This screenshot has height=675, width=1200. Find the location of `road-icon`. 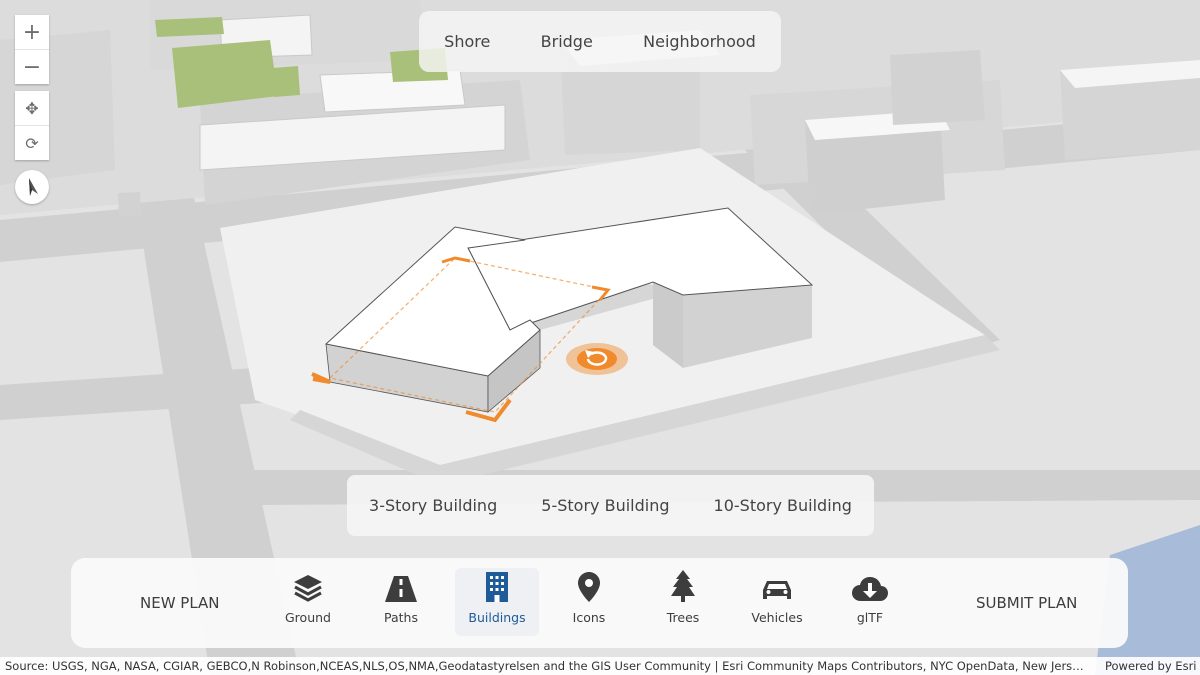

road-icon is located at coordinates (401, 589).